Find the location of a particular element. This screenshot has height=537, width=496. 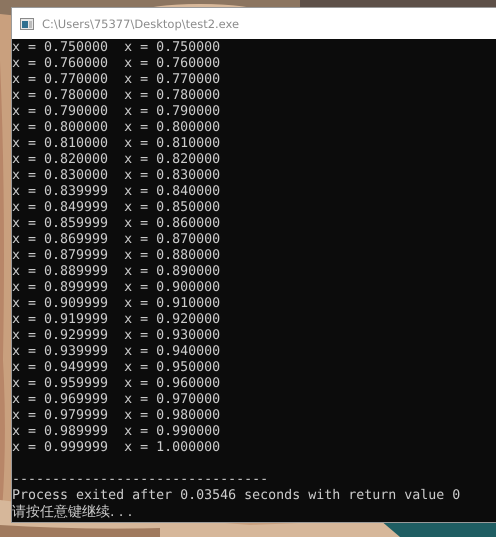

output-line: x = 0.959999 x = 0.960000 is located at coordinates (116, 384).